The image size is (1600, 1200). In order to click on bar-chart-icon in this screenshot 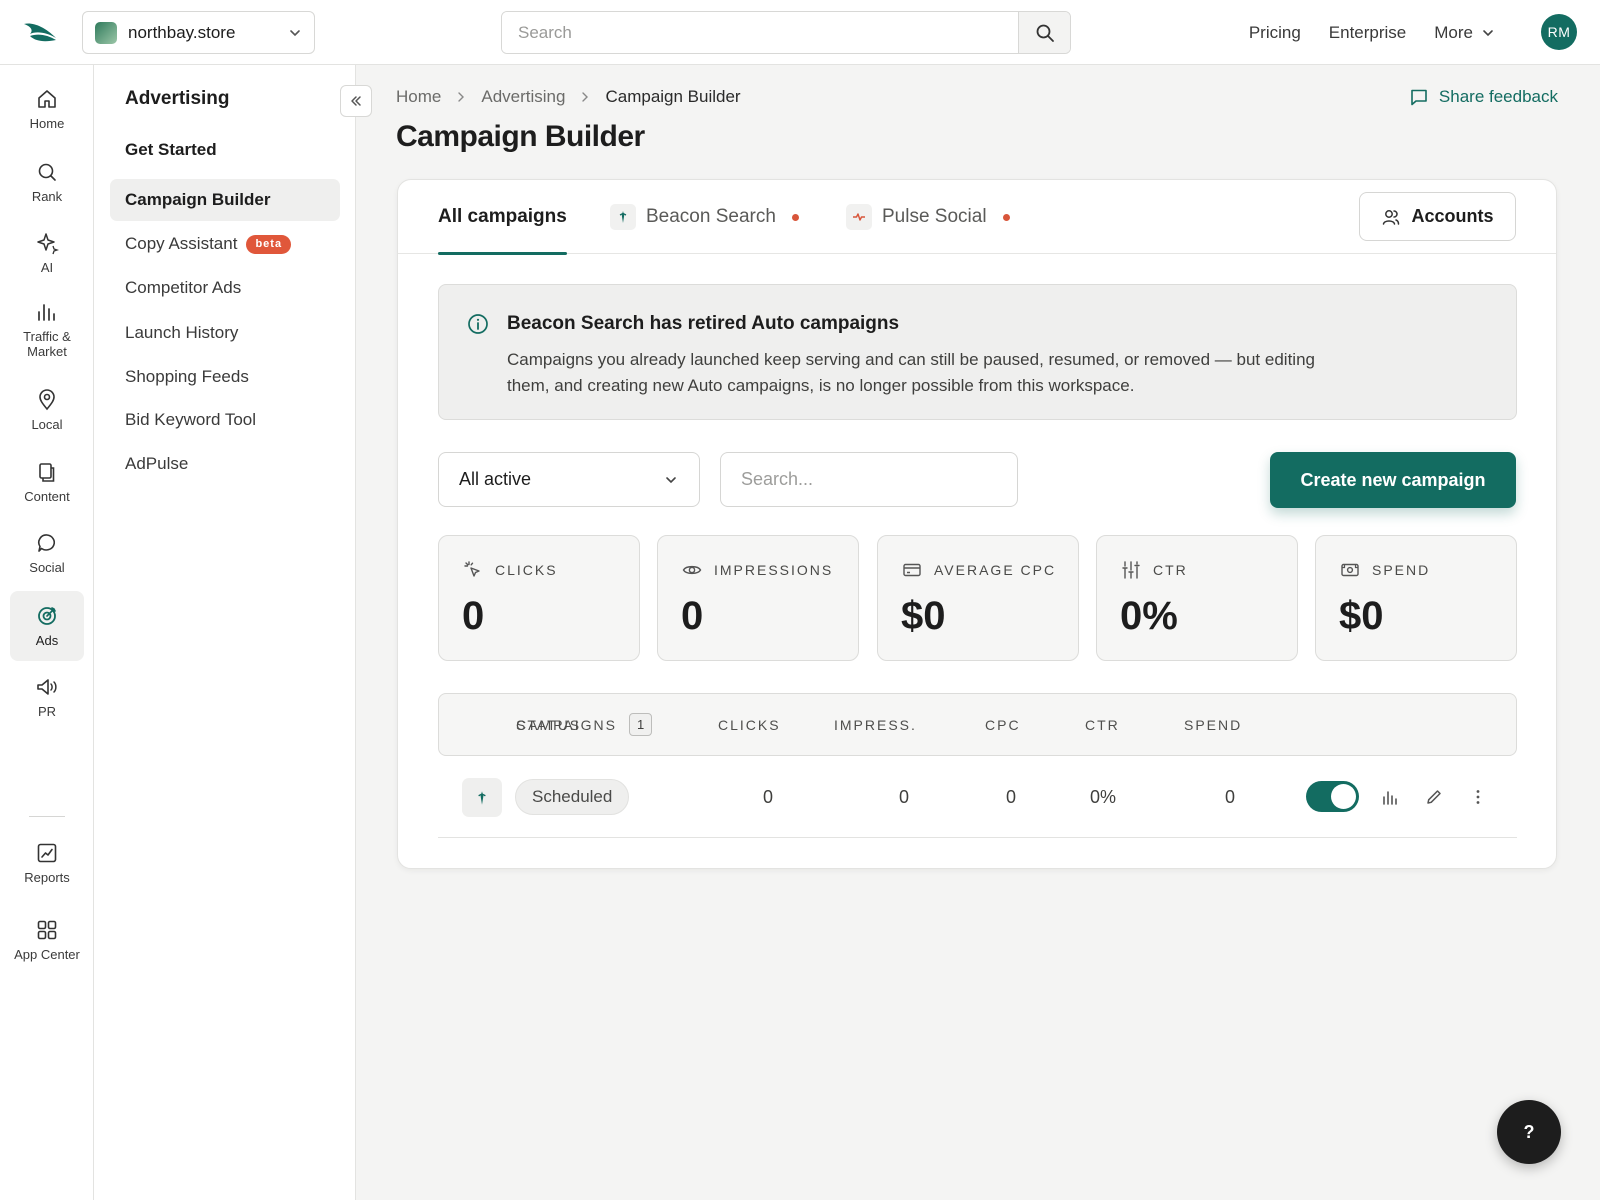, I will do `click(1390, 798)`.